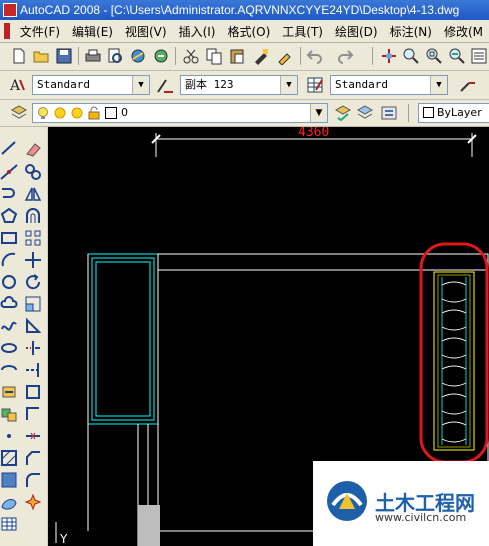  What do you see at coordinates (94, 113) in the screenshot?
I see `unlocked-padlock-icon` at bounding box center [94, 113].